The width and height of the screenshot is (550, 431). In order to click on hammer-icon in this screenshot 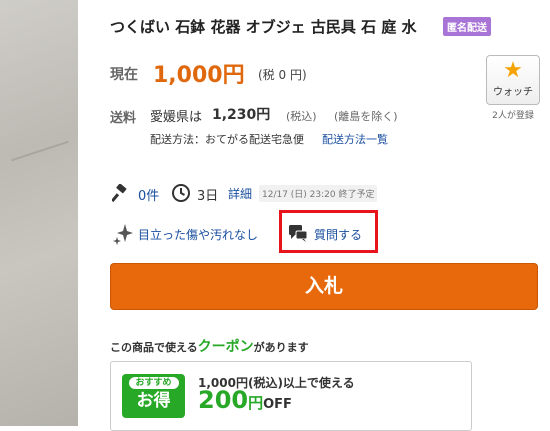, I will do `click(119, 193)`.